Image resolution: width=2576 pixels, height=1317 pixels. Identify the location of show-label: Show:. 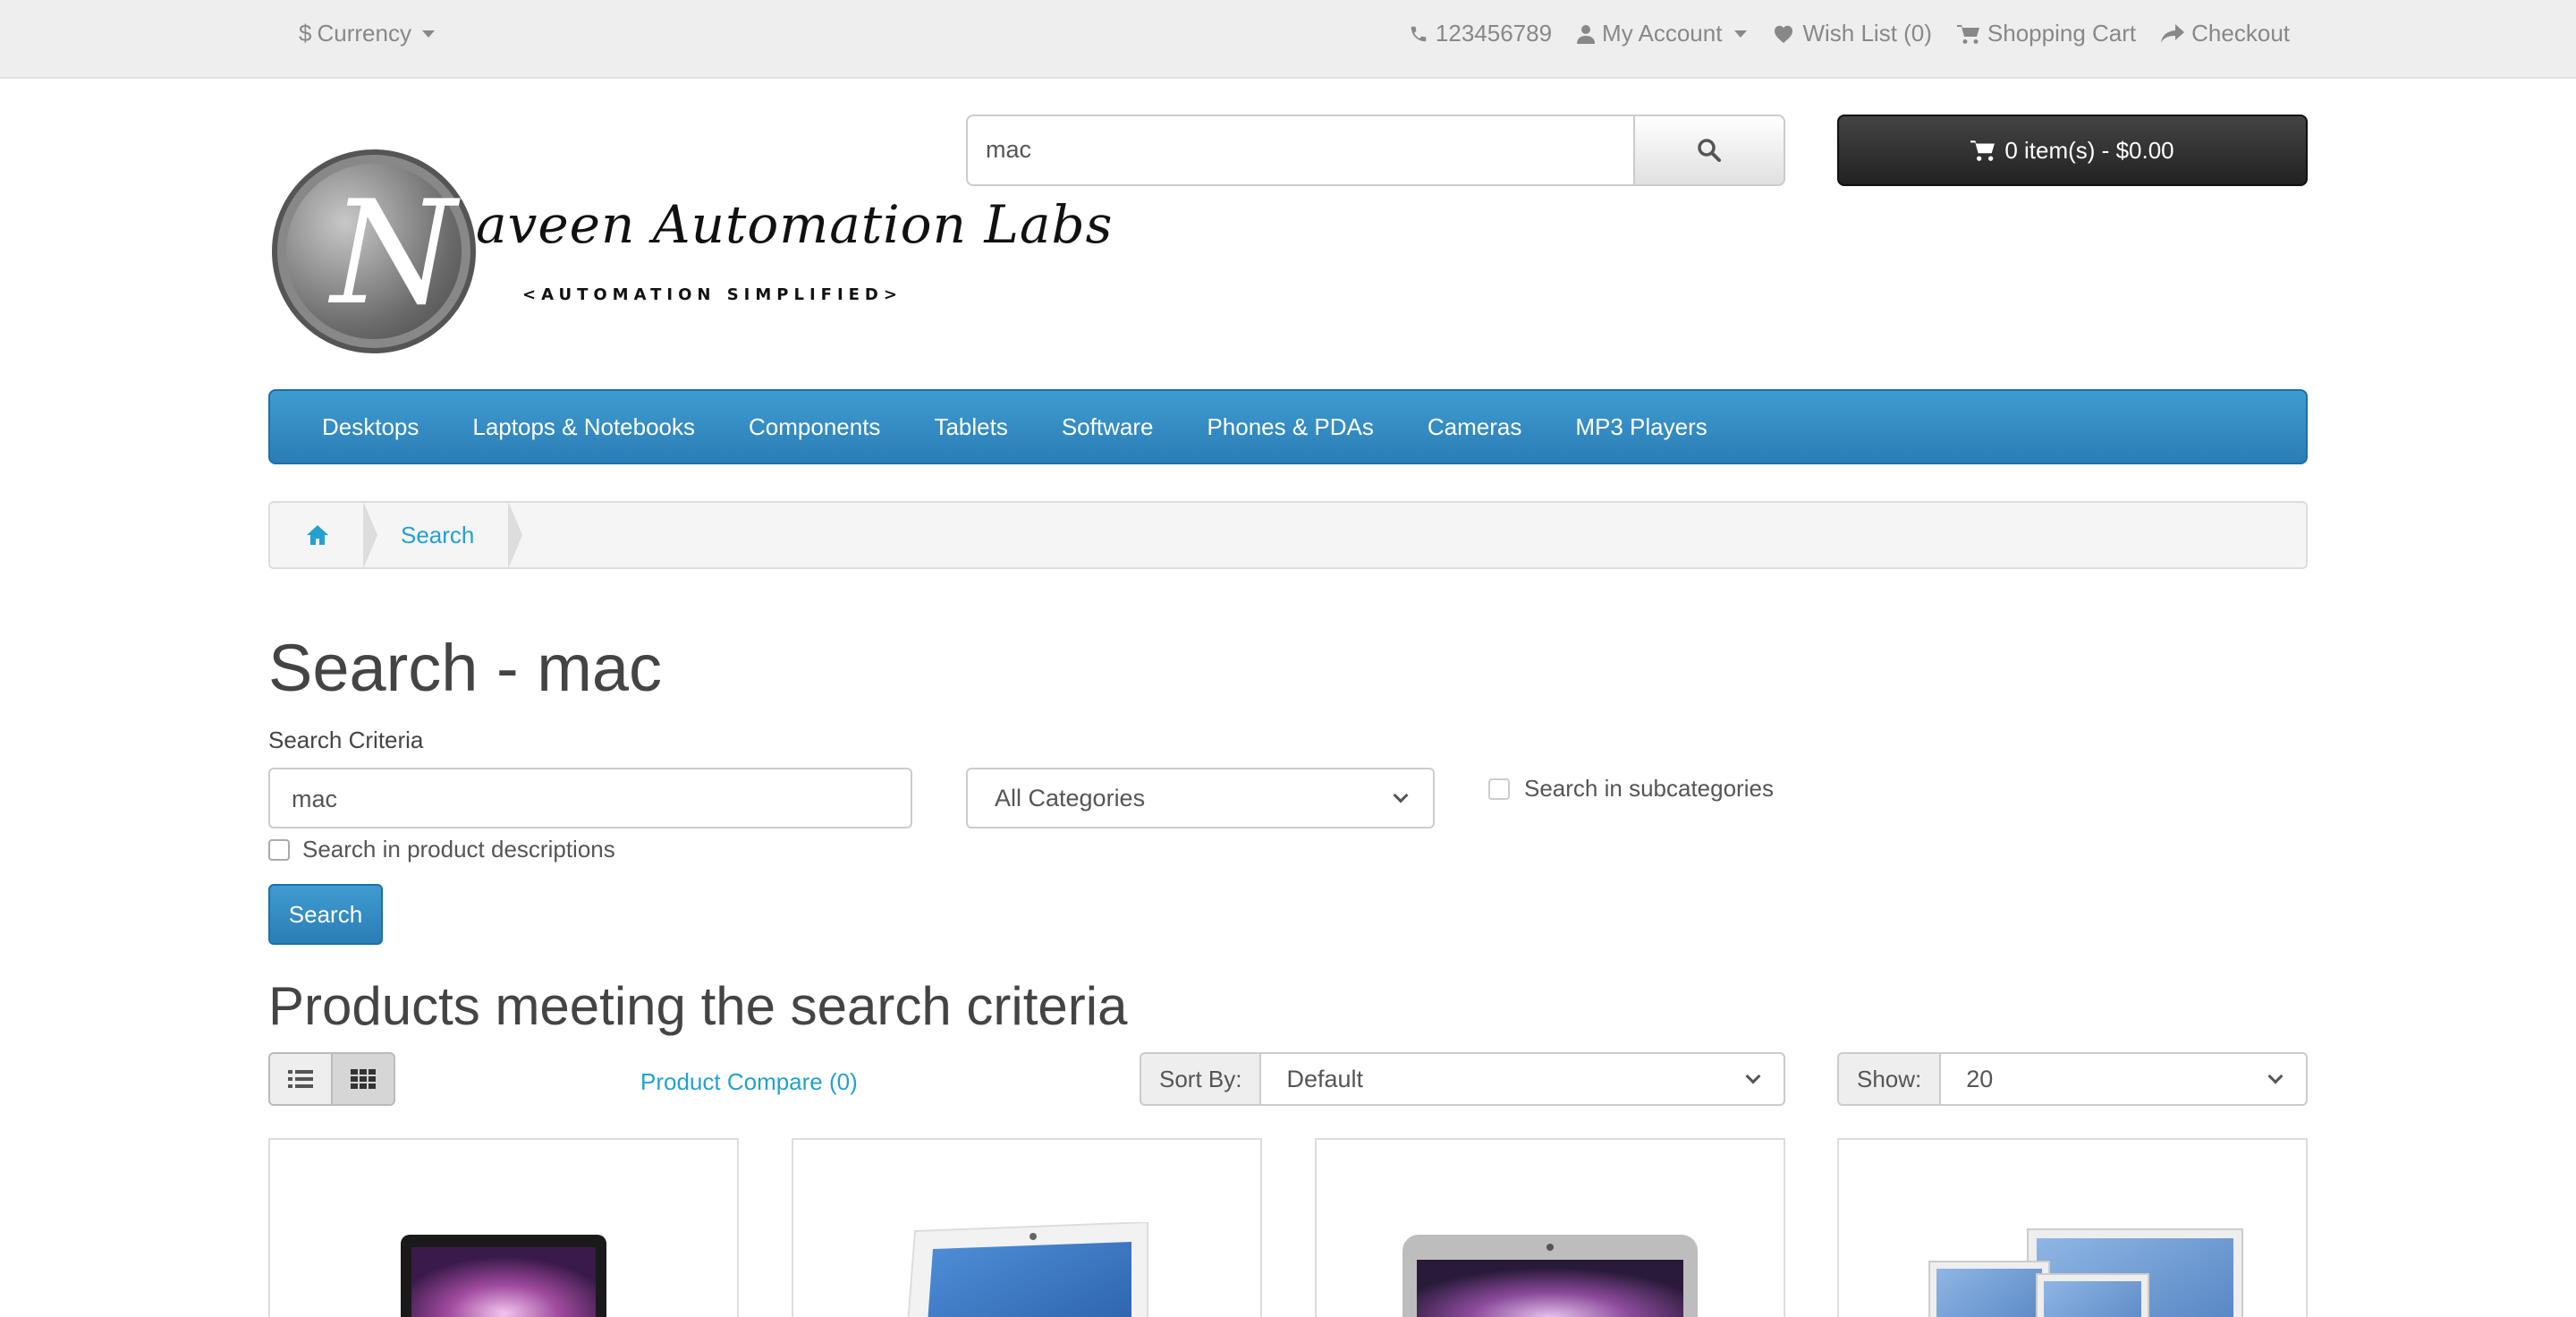
(1888, 1079).